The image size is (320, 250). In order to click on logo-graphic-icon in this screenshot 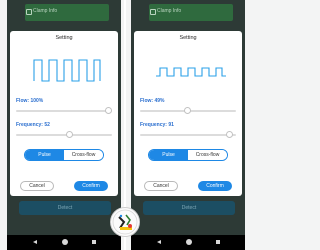, I will do `click(125, 222)`.